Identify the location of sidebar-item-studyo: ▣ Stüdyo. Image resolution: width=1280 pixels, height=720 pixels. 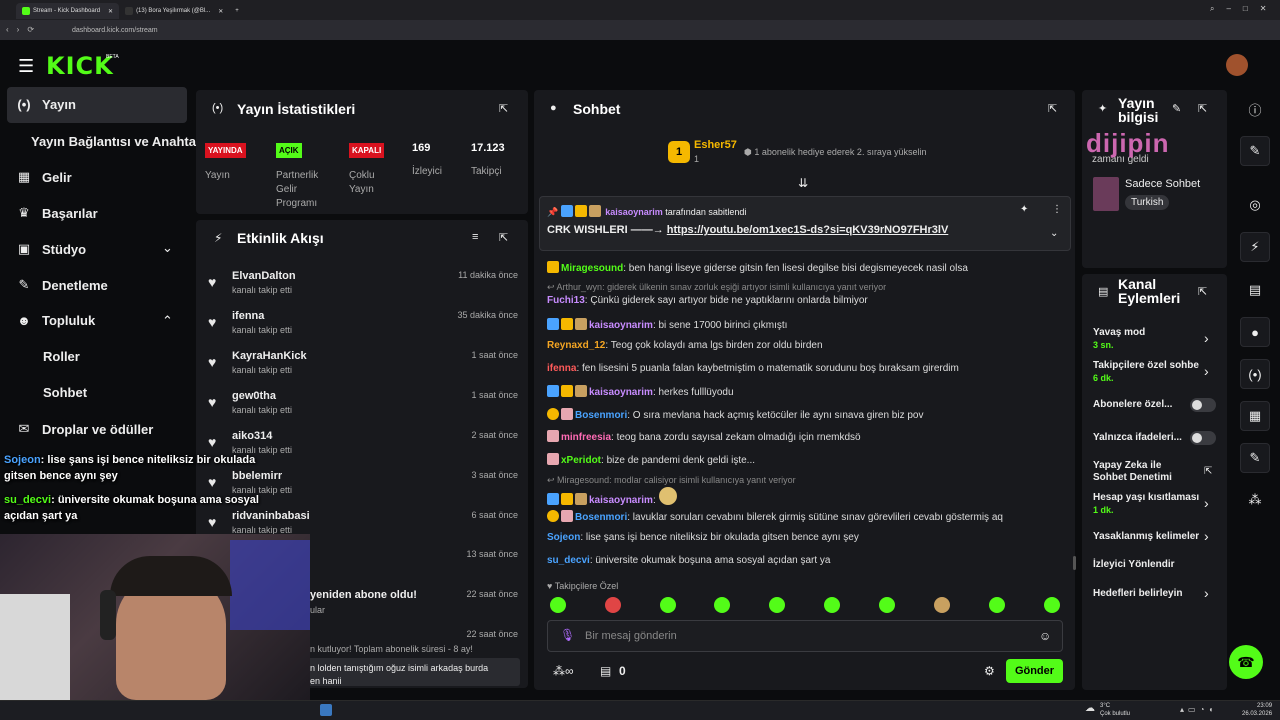
(51, 249).